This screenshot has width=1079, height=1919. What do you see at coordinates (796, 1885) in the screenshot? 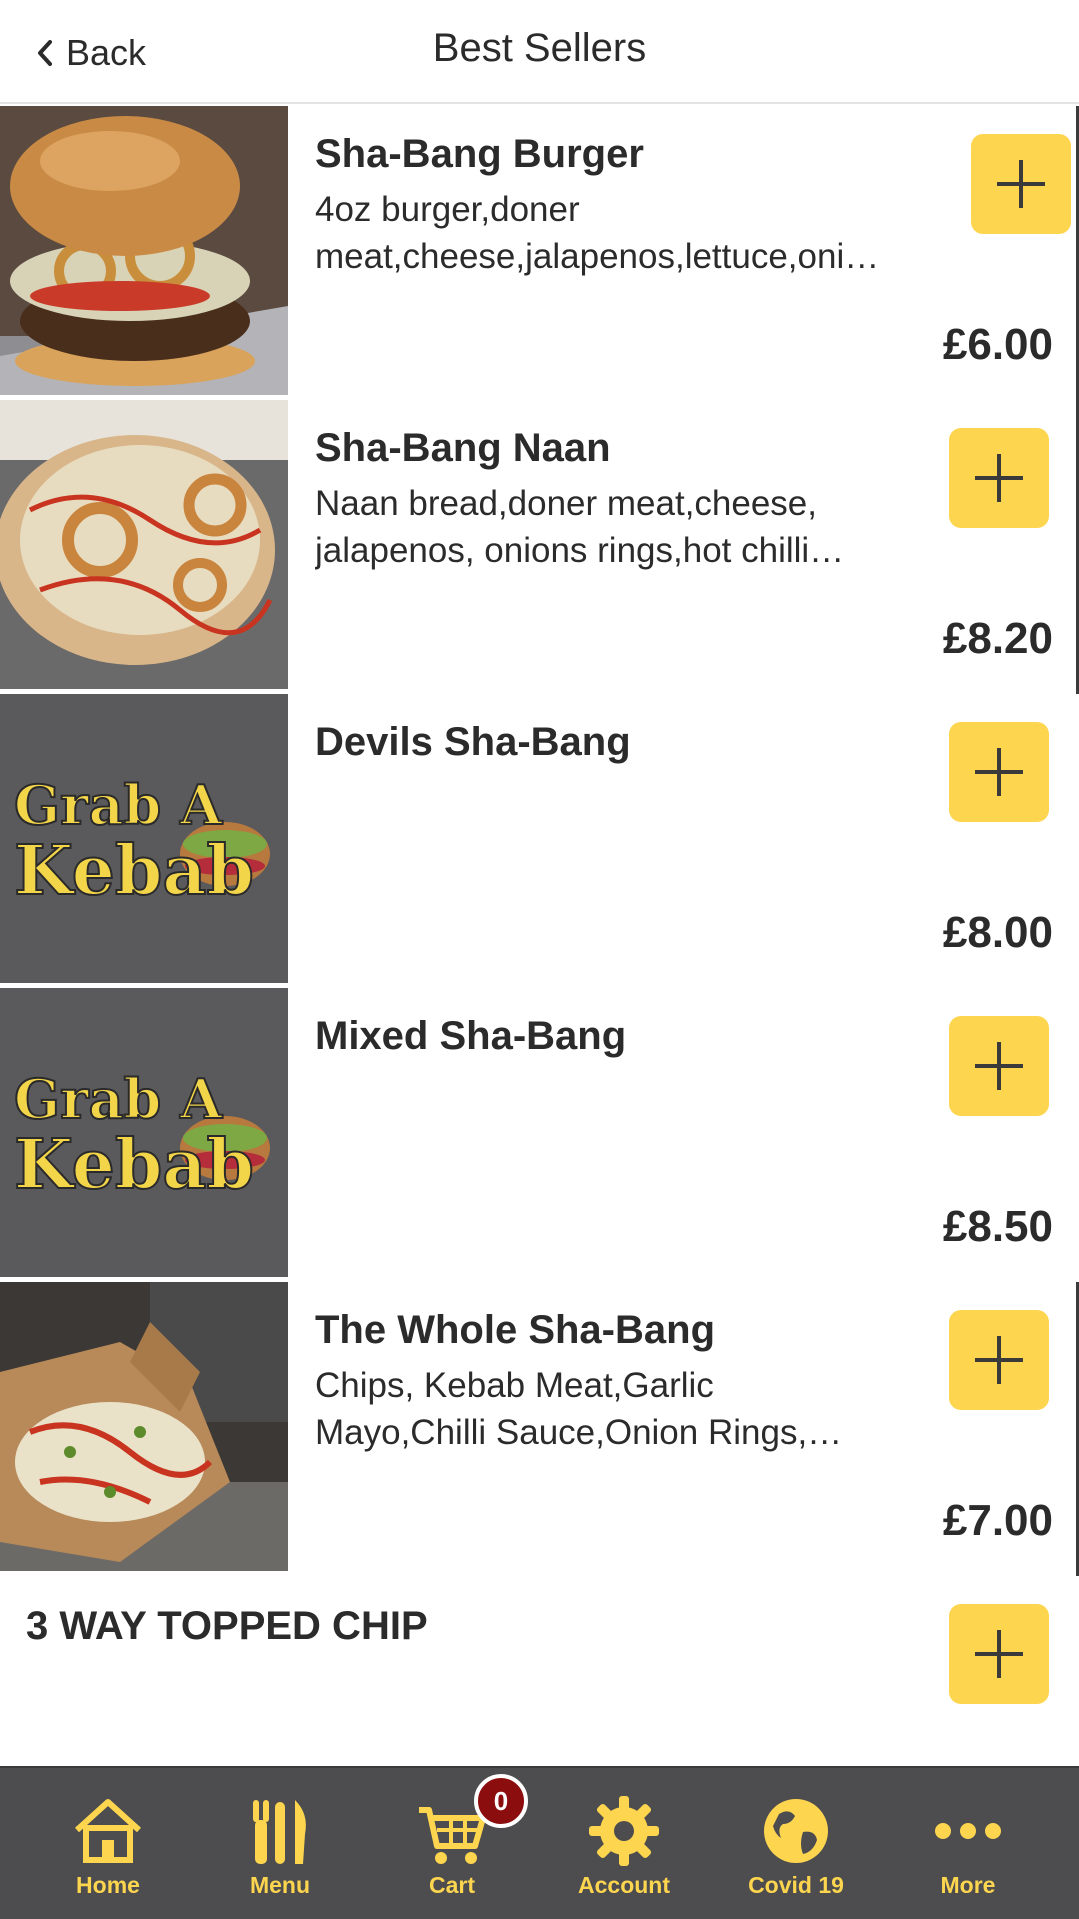
I see `tab-label: Covid 19` at bounding box center [796, 1885].